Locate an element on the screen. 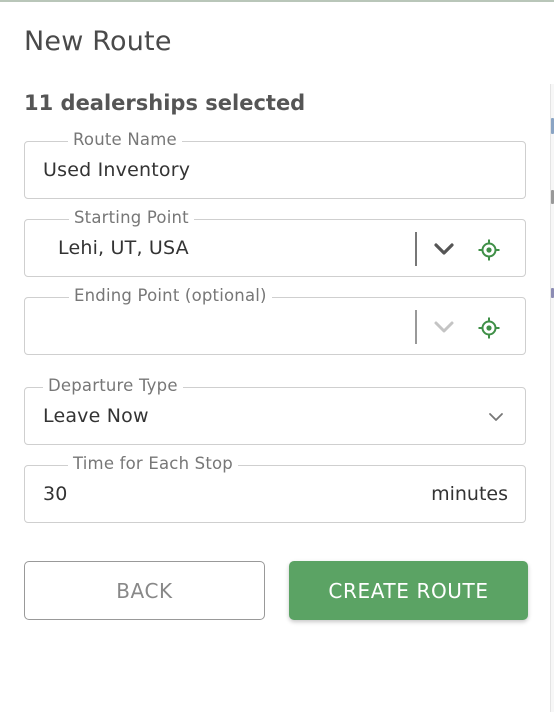 This screenshot has height=712, width=554. starting-point-value: Lehi, UT, USA is located at coordinates (123, 248).